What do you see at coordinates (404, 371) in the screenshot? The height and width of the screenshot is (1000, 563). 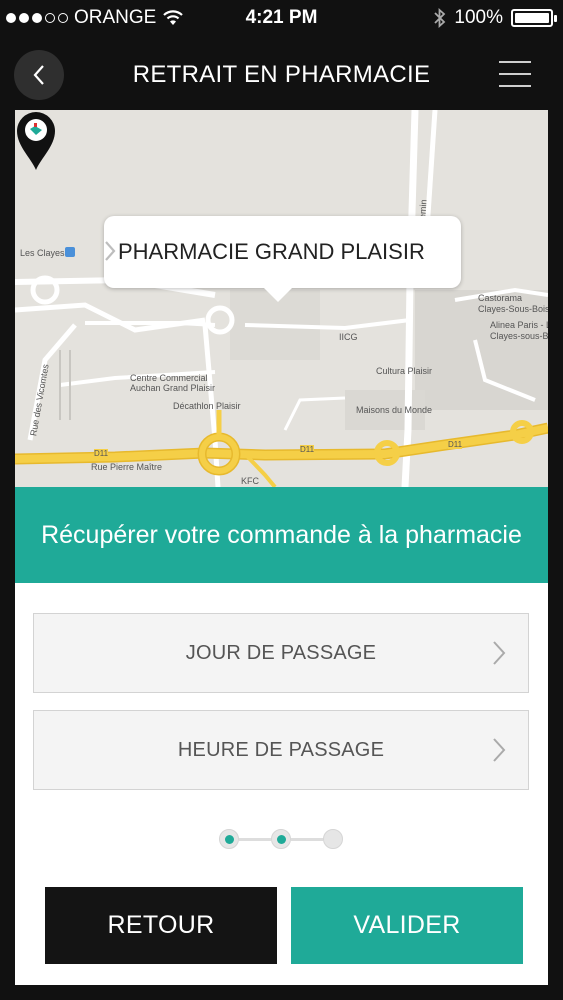 I see `map-label: Cultura Plaisir` at bounding box center [404, 371].